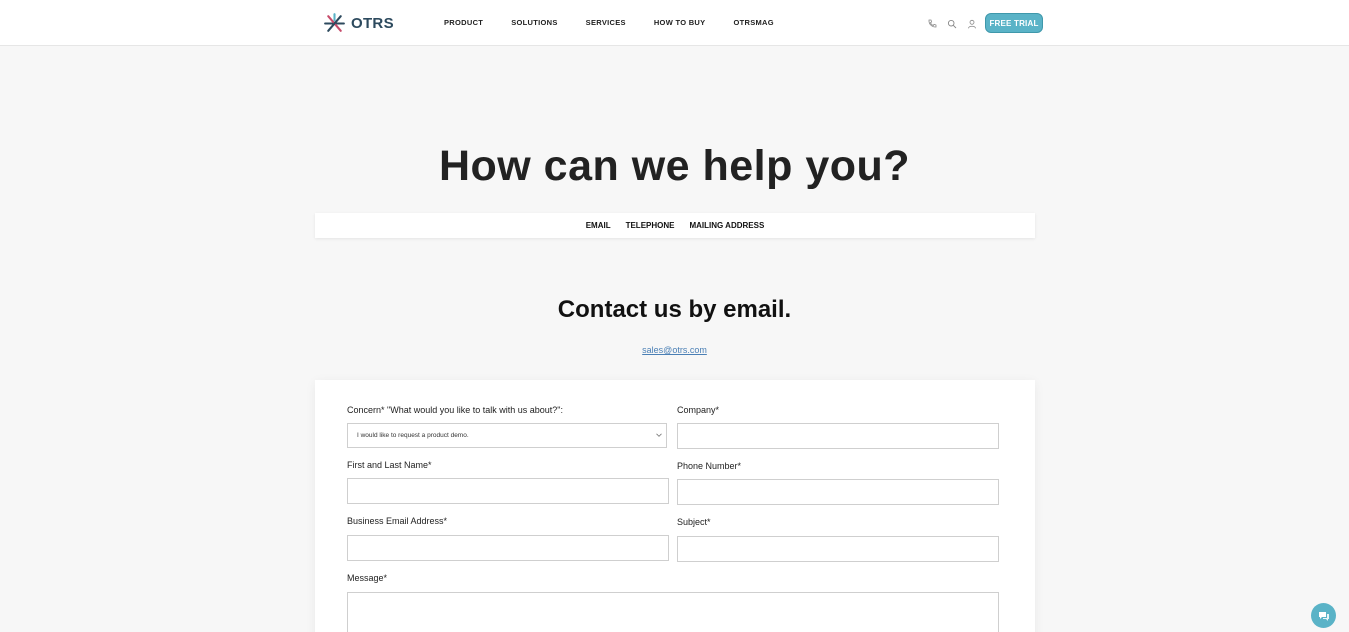  I want to click on page-title: How can we help you?, so click(674, 166).